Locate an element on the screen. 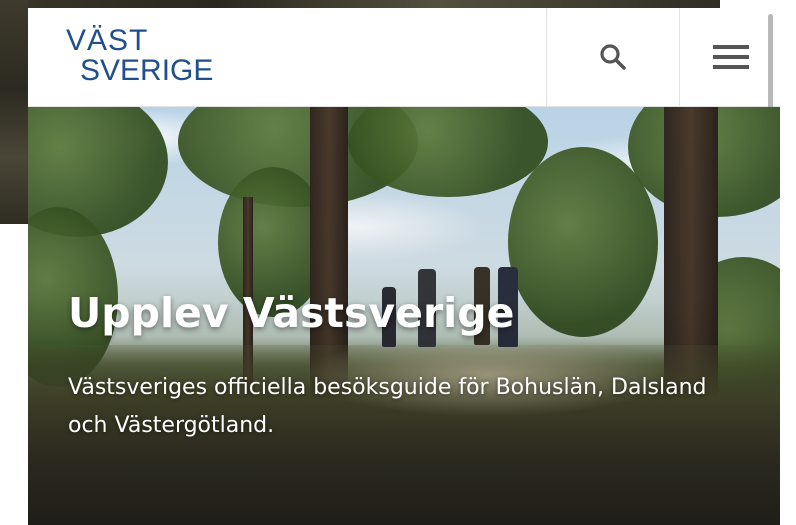  search-icon is located at coordinates (613, 57).